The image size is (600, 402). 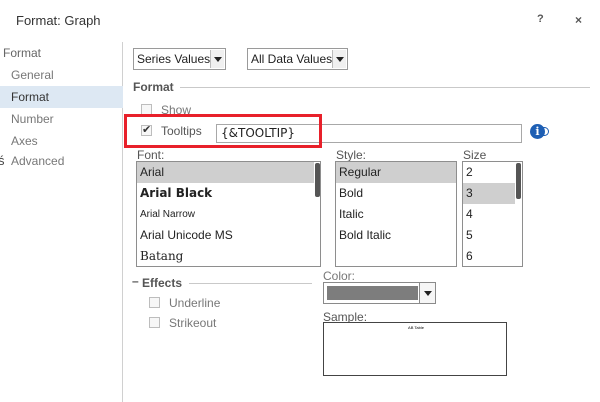 I want to click on font-item-arial-unicode: Arial Unicode MS, so click(x=225, y=235).